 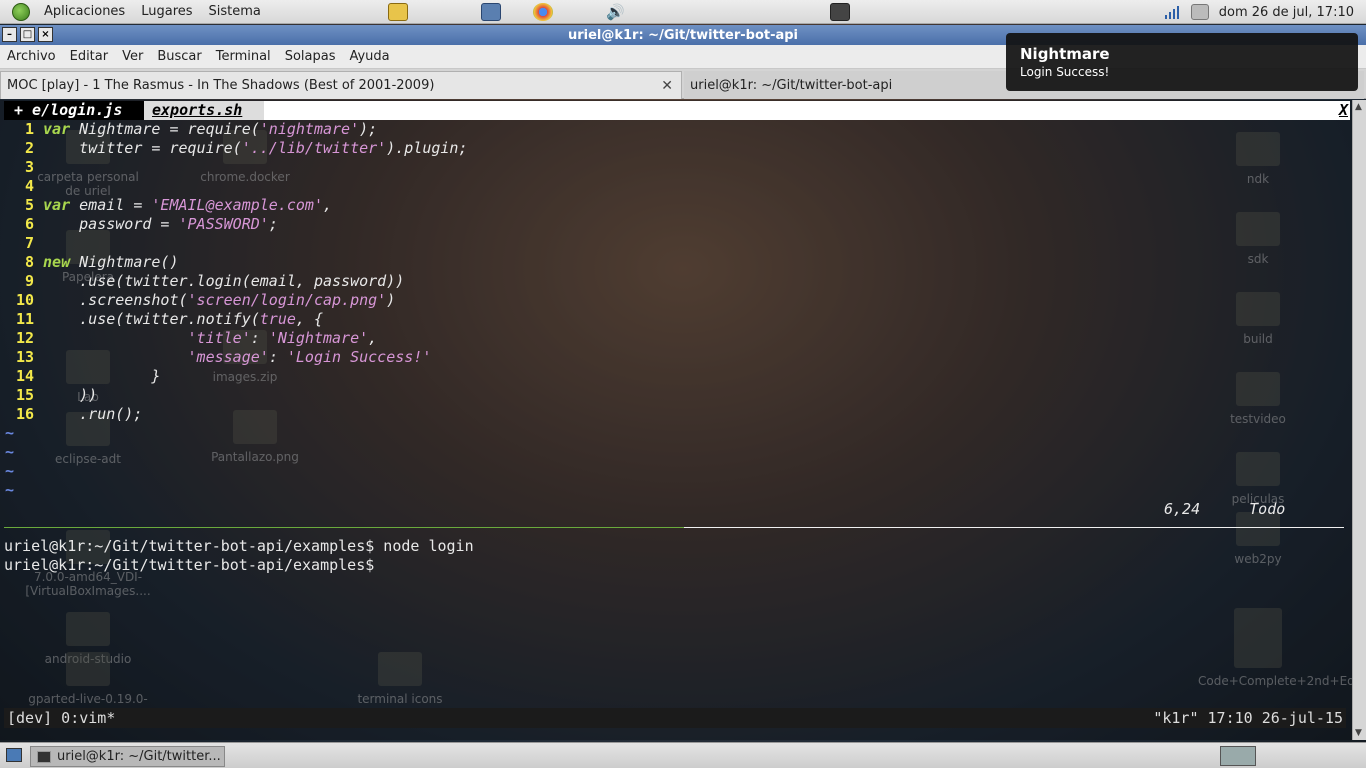 I want to click on line-number: 2, so click(x=29, y=148).